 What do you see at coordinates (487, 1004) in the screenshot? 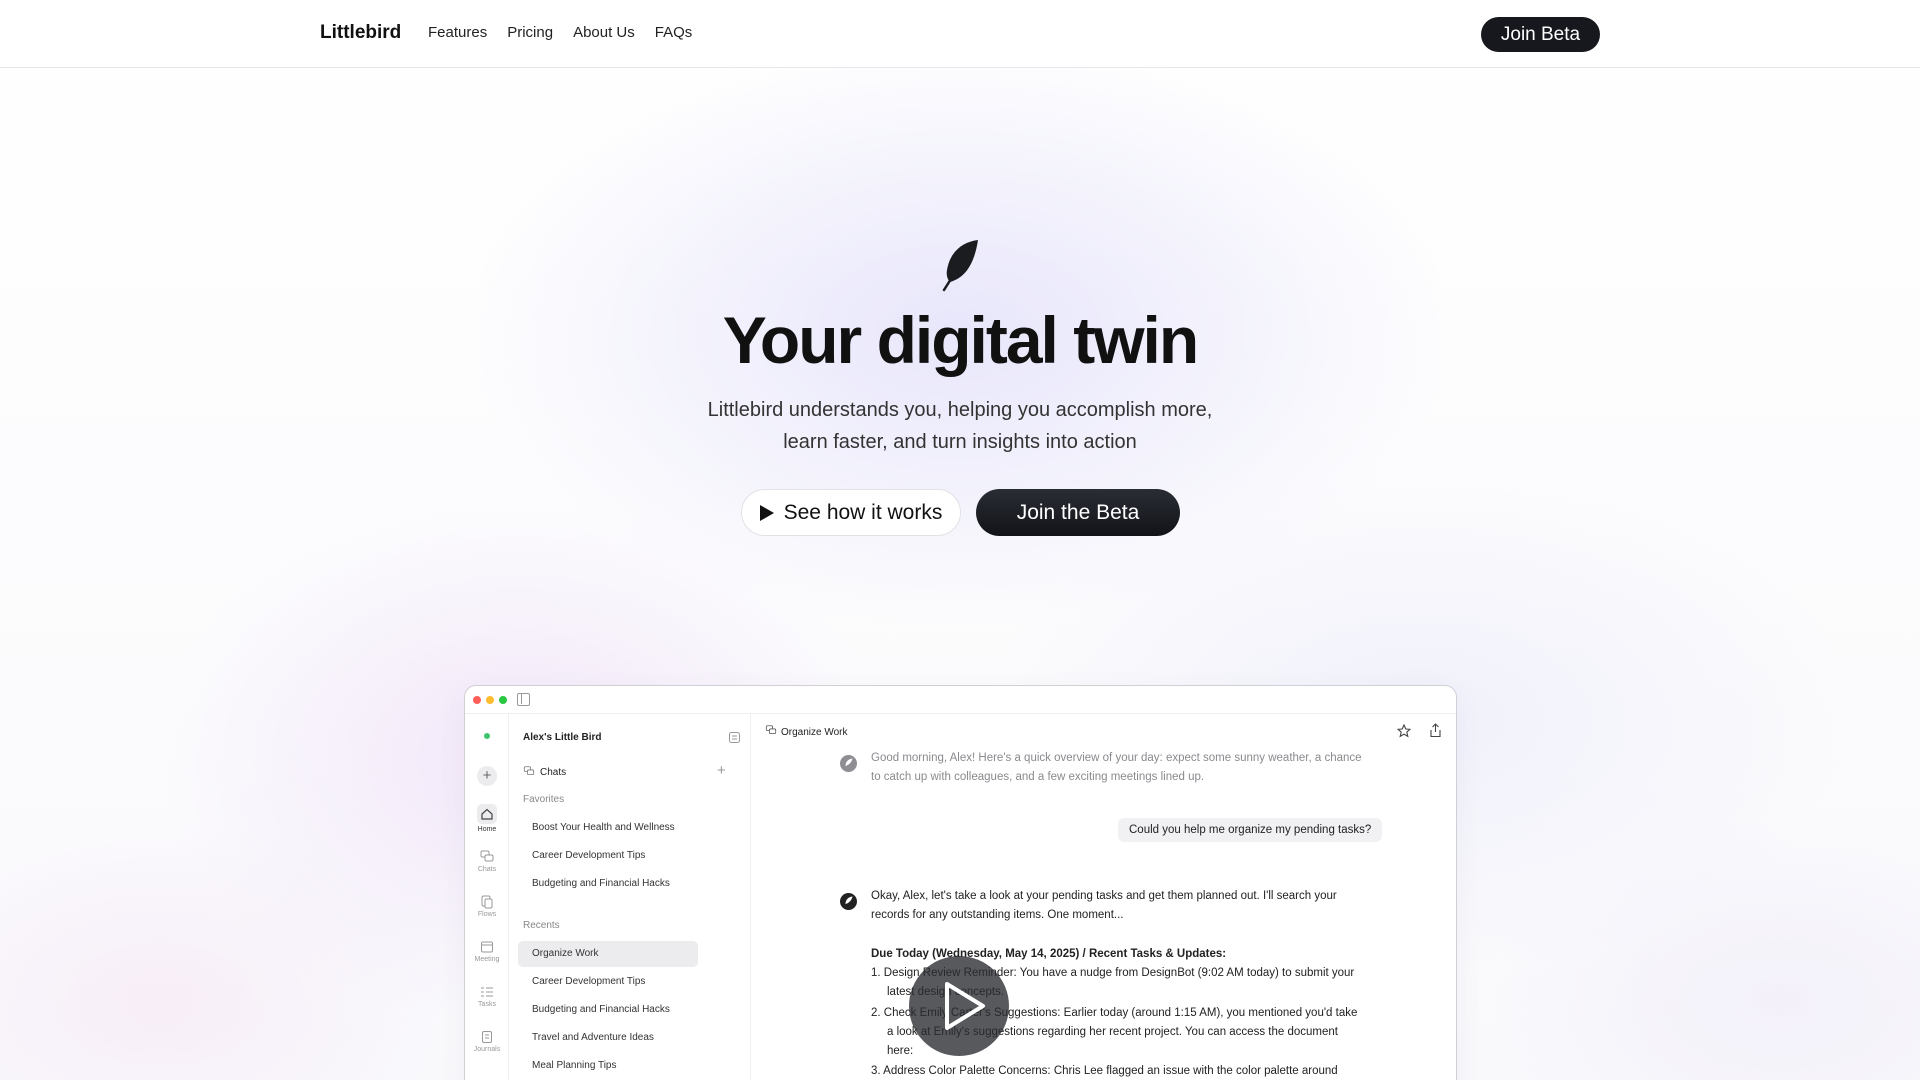
I see `rail-tasks-label: Tasks` at bounding box center [487, 1004].